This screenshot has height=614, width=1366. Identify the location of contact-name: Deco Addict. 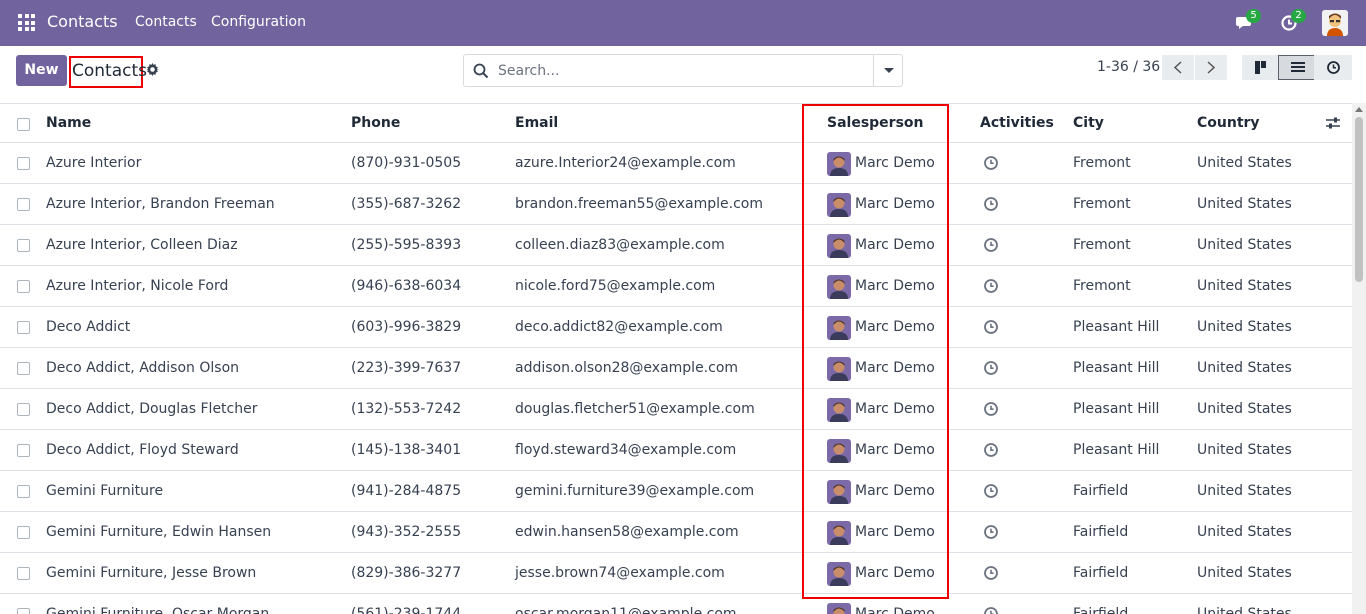
(88, 327).